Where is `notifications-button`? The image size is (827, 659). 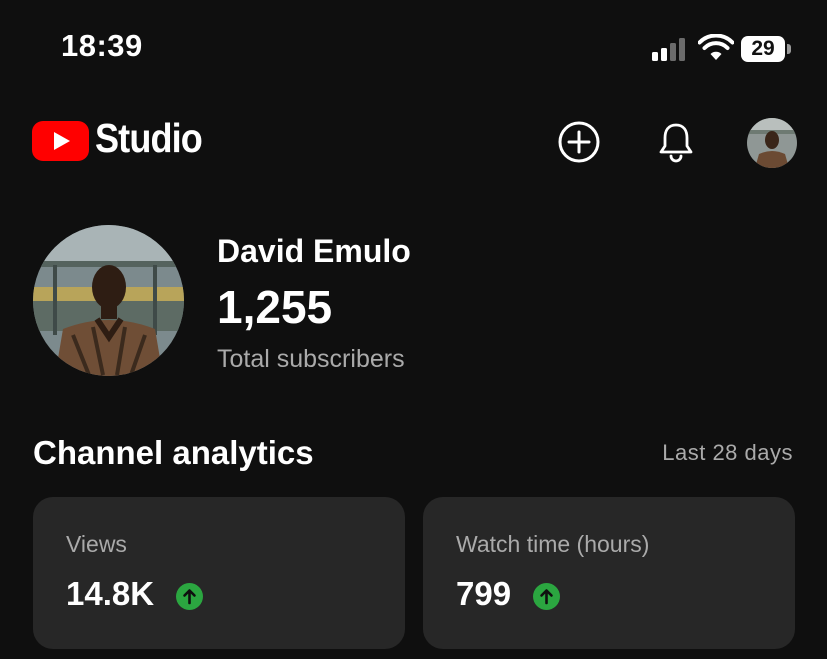
notifications-button is located at coordinates (676, 142).